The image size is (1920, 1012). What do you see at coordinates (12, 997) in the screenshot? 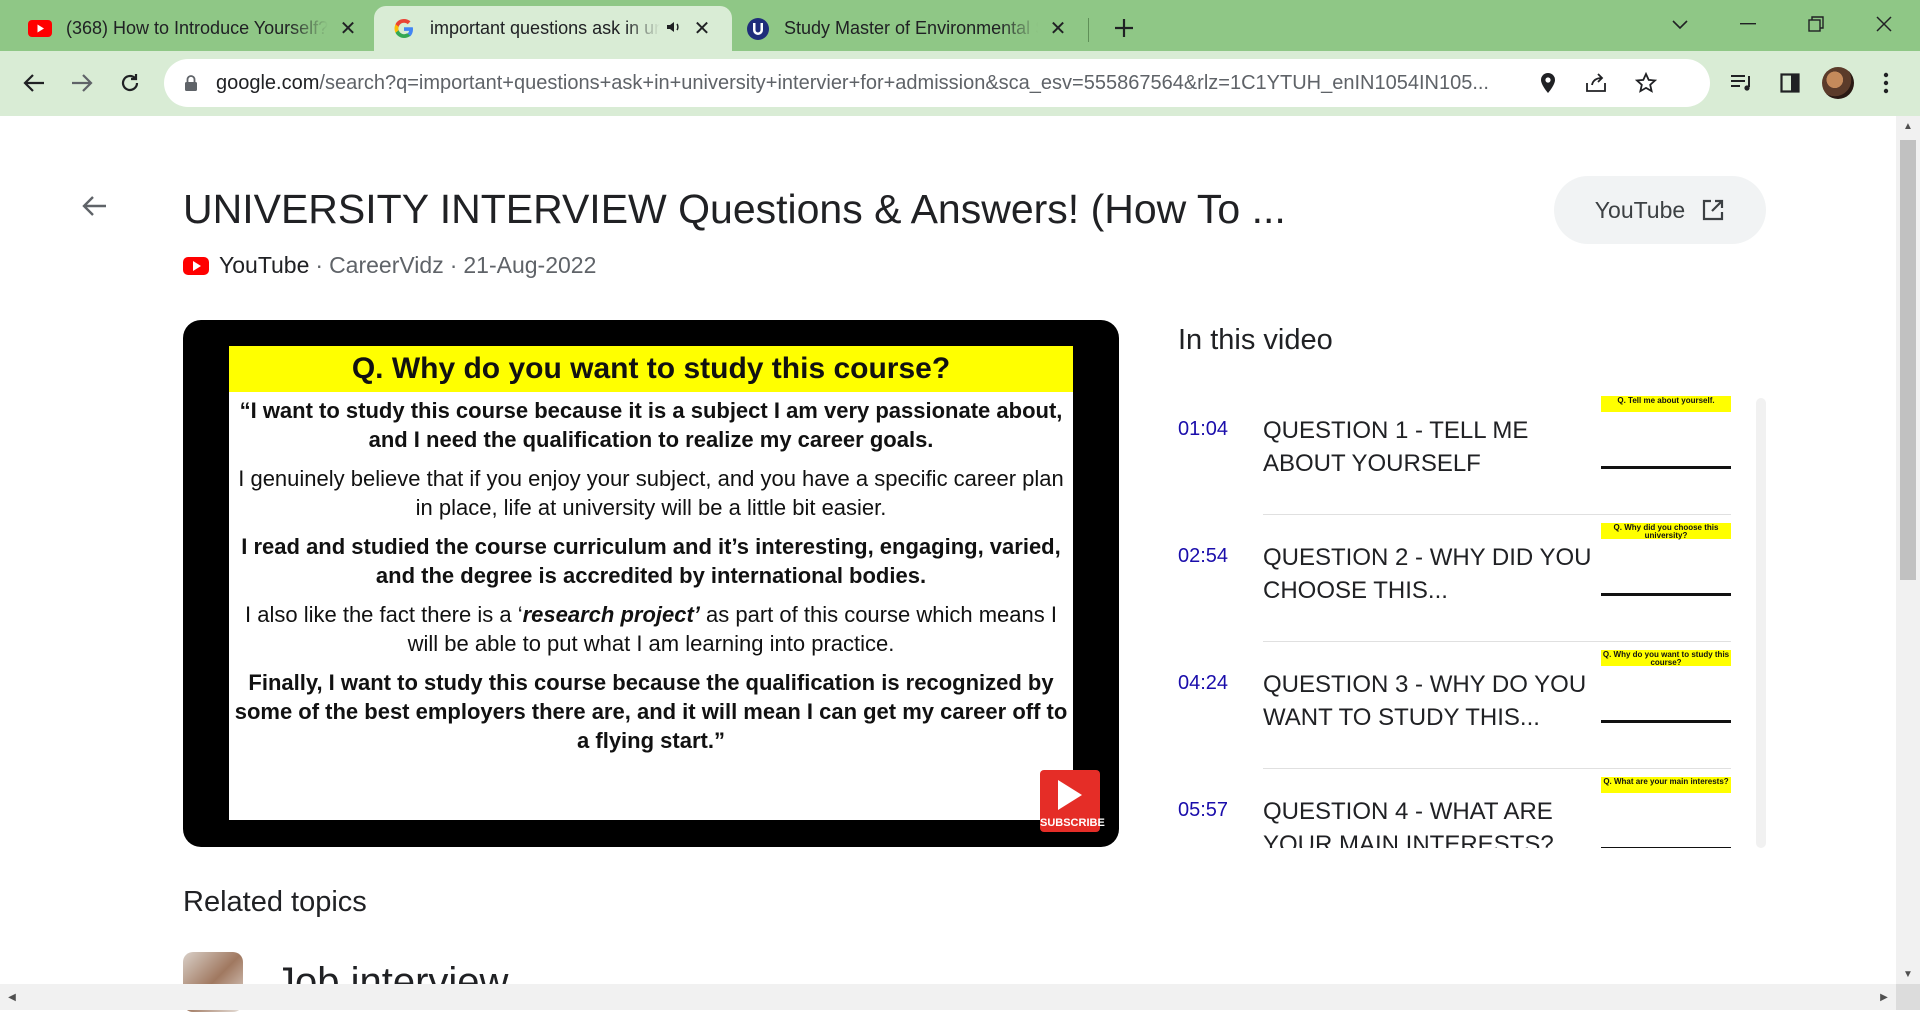
I see `scroll-left-arrow-icon: ◀` at bounding box center [12, 997].